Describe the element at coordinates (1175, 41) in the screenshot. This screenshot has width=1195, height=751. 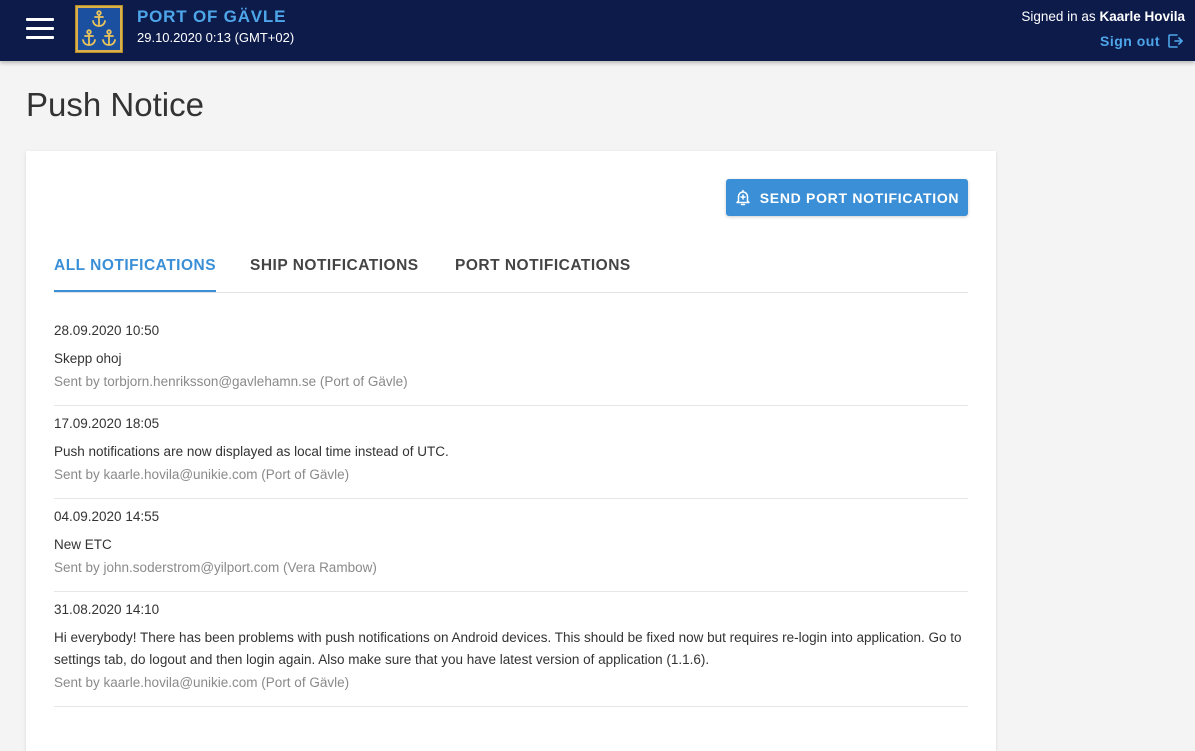
I see `sign-out-icon` at that location.